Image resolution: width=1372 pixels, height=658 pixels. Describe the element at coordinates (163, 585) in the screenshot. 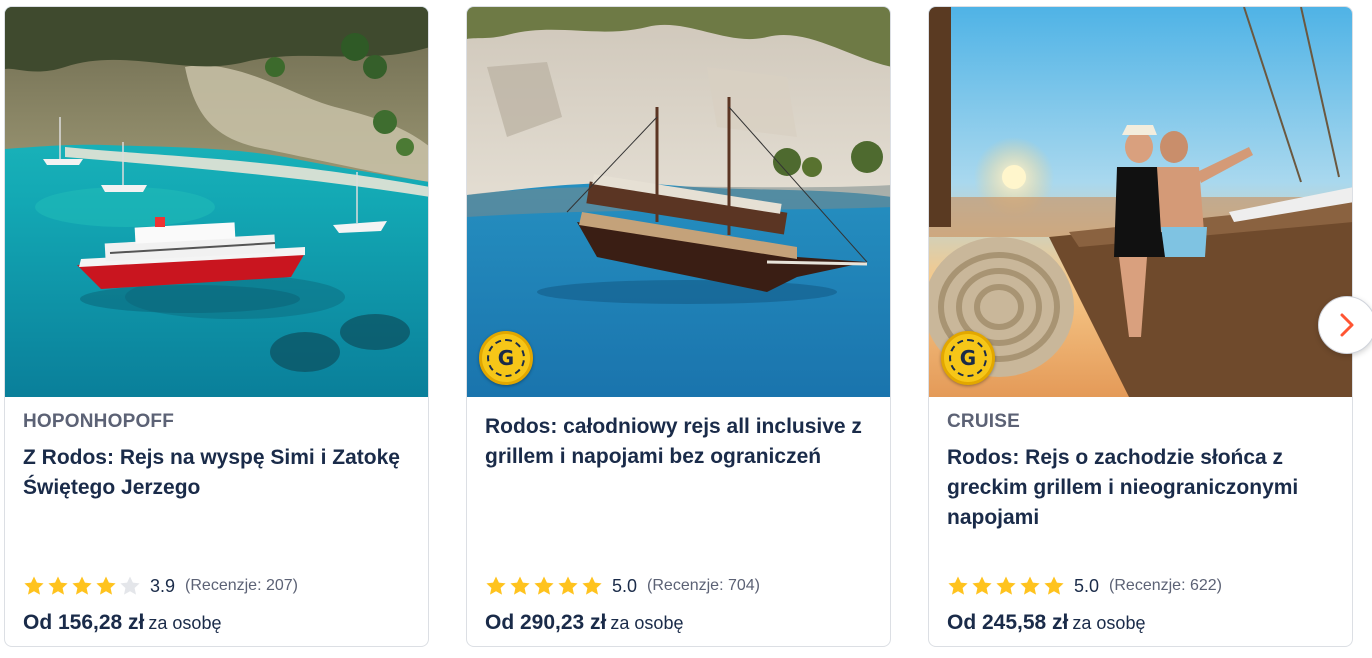

I see `rating-score: 3.9` at that location.